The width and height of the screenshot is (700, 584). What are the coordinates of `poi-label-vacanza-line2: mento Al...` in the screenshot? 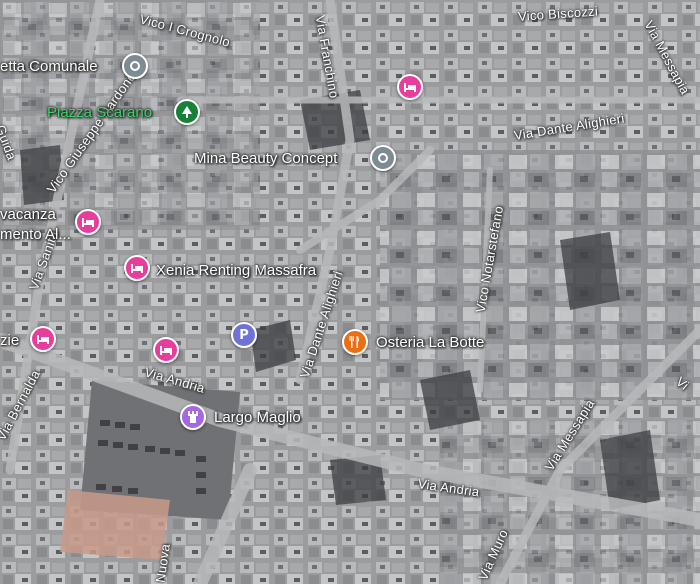 It's located at (35, 234).